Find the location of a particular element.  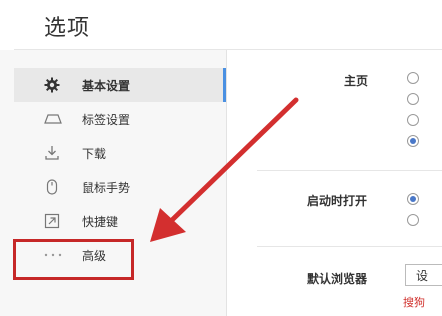

sidebar-item-label: 快捷键 is located at coordinates (100, 221).